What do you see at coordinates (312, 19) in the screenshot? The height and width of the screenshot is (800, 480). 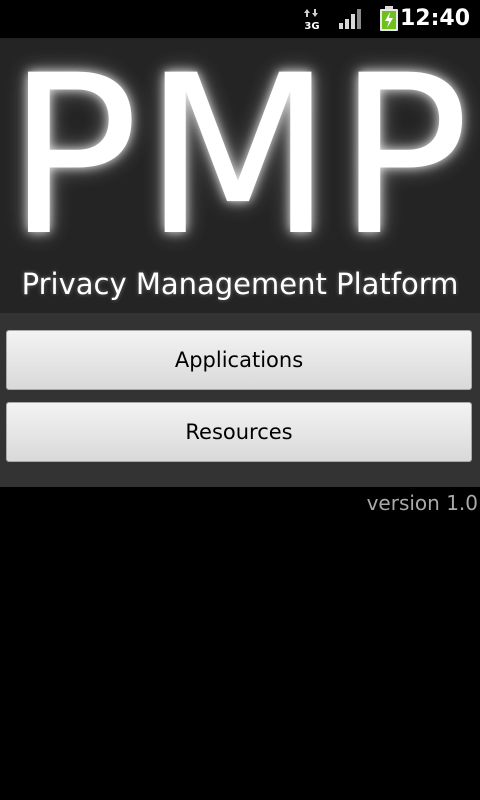 I see `data-arrows-icon: 3G` at bounding box center [312, 19].